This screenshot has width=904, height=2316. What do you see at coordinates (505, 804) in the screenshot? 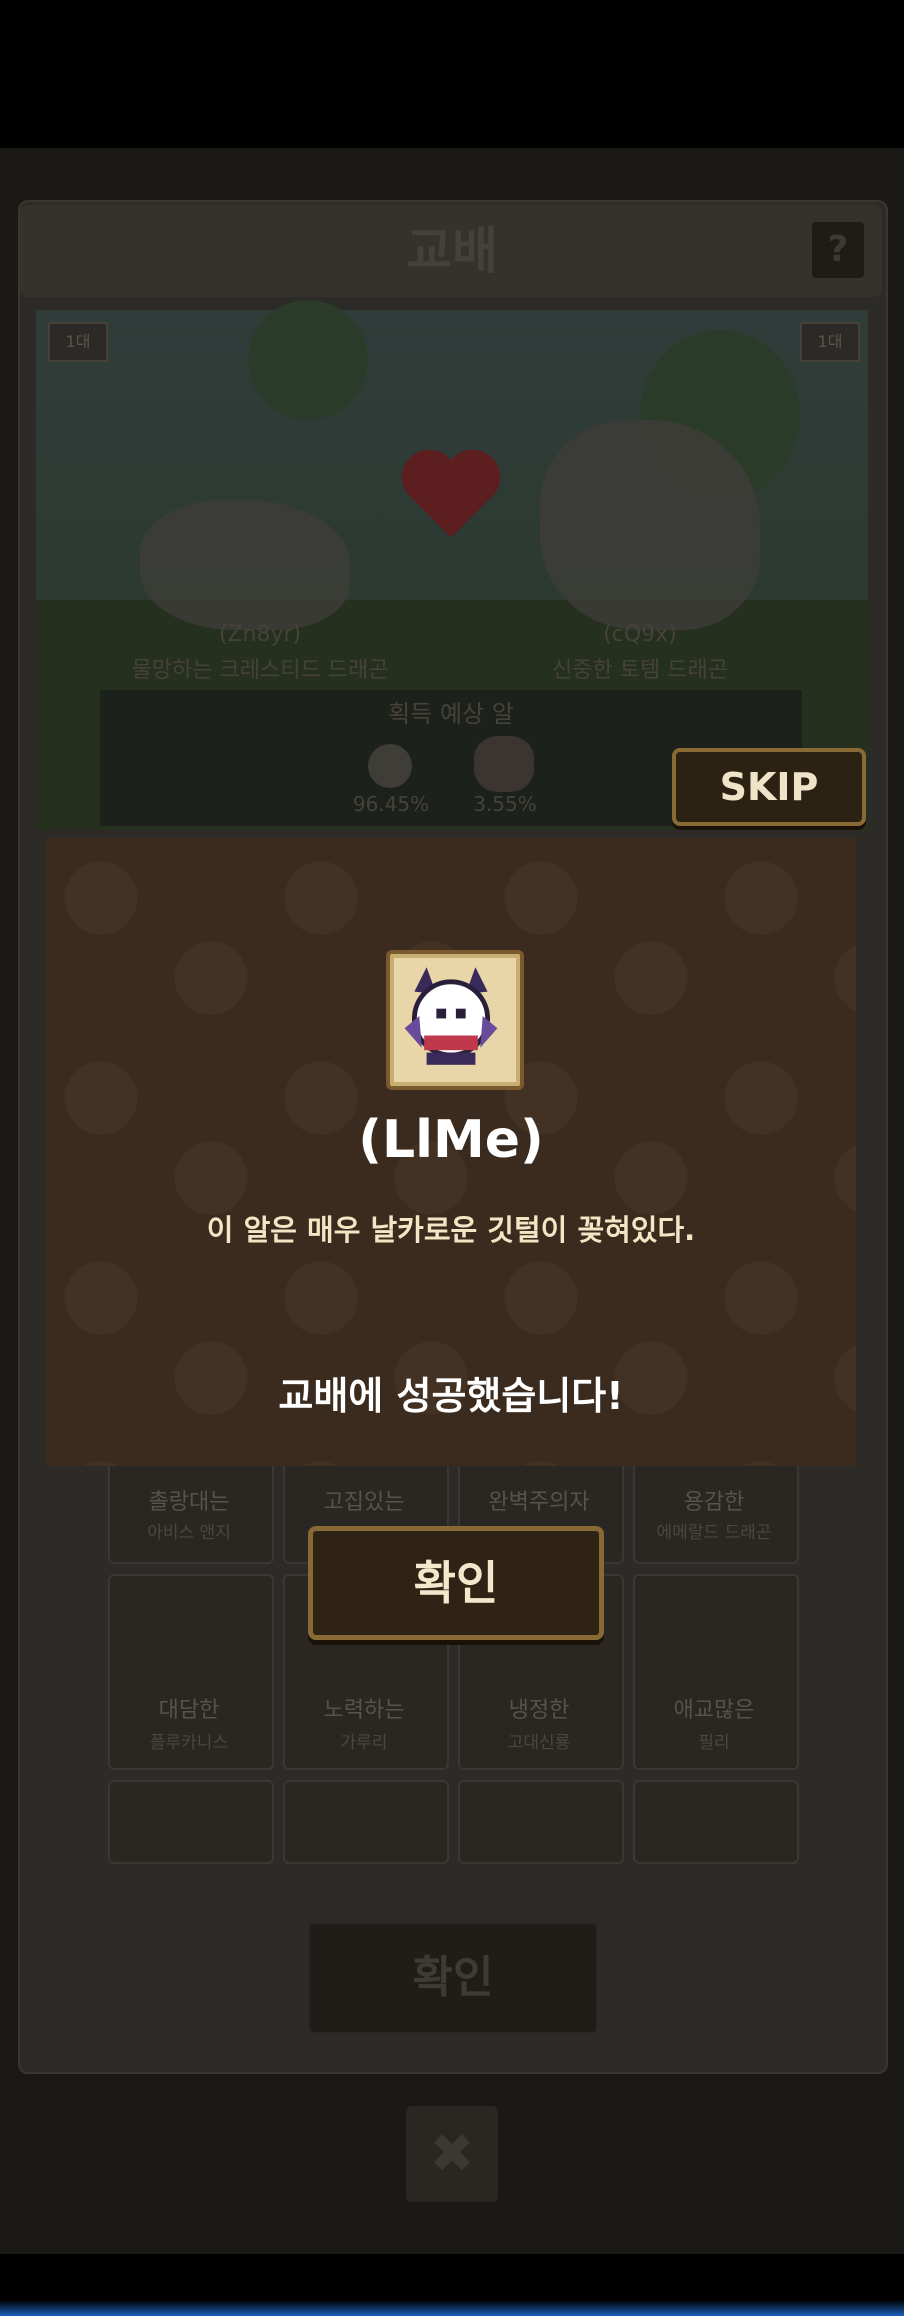
I see `egg-chance-2: 3.55%` at bounding box center [505, 804].